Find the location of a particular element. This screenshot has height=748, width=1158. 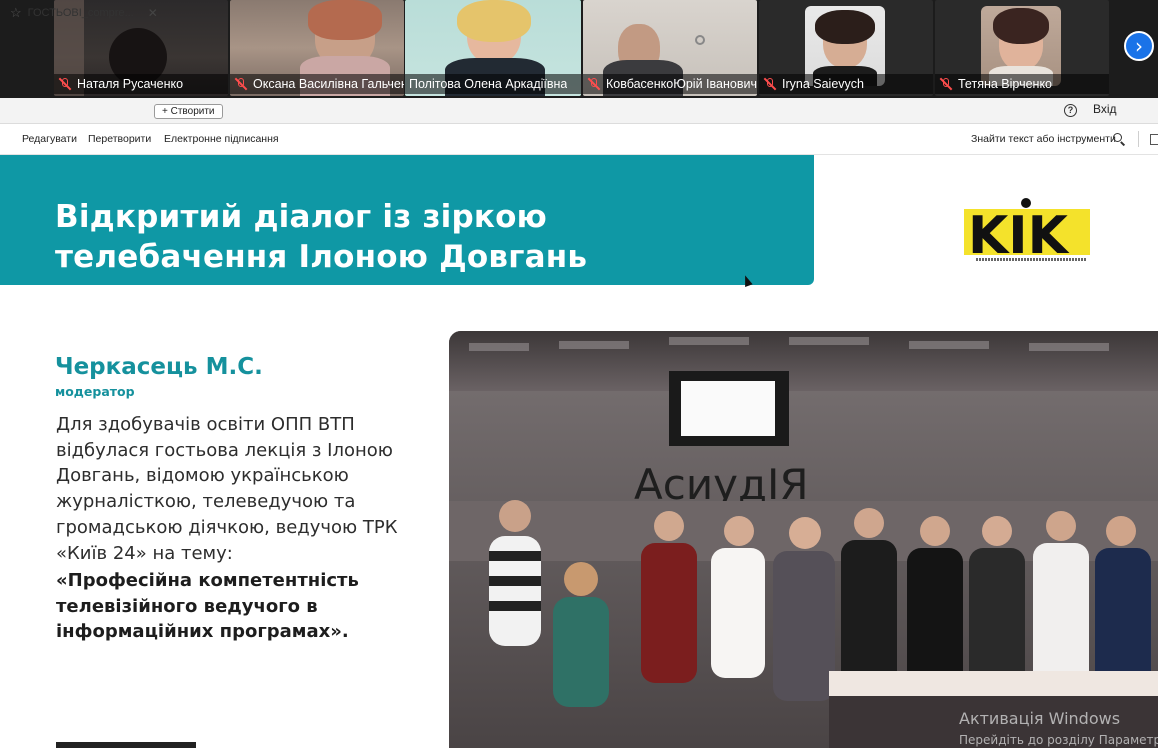

plus-icon: + is located at coordinates (166, 111).